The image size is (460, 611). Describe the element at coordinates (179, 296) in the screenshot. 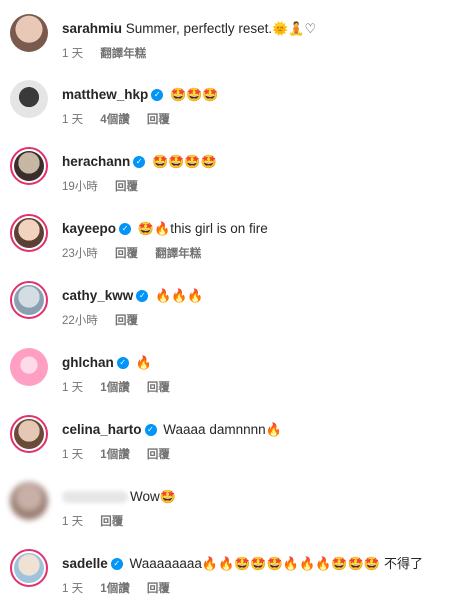

I see `comment-emoji: 🔥🔥🔥` at that location.